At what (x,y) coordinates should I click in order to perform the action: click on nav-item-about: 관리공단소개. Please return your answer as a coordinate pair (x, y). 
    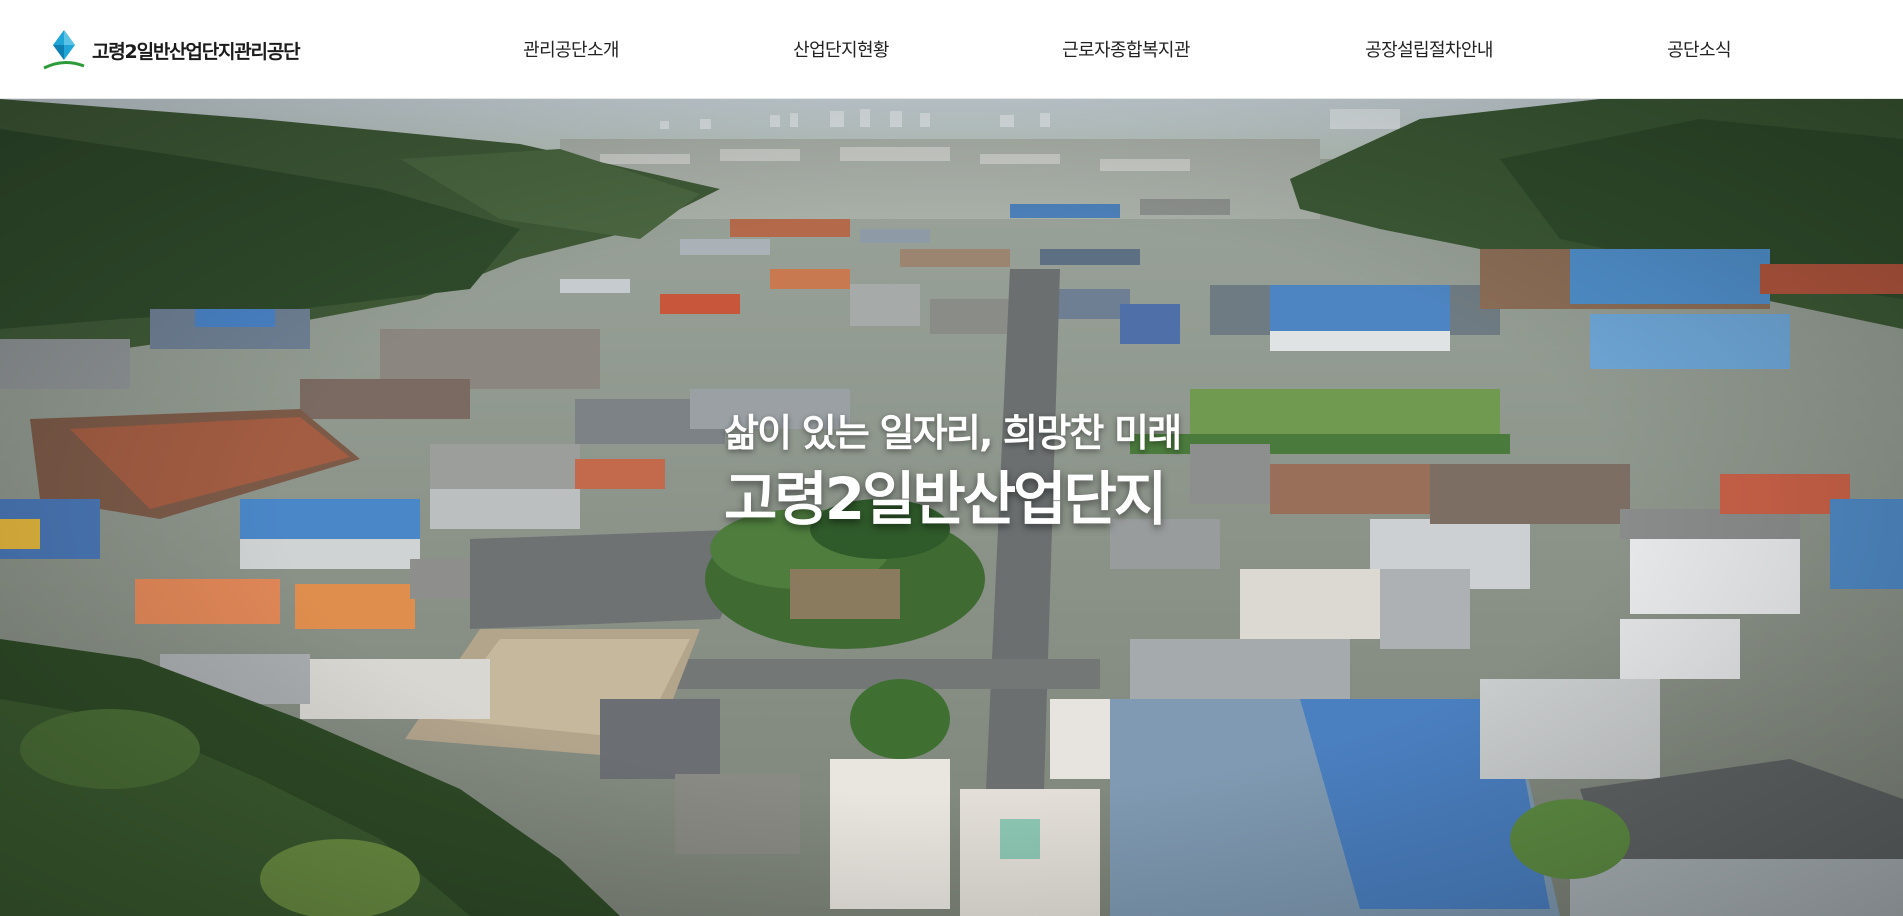
    Looking at the image, I should click on (571, 49).